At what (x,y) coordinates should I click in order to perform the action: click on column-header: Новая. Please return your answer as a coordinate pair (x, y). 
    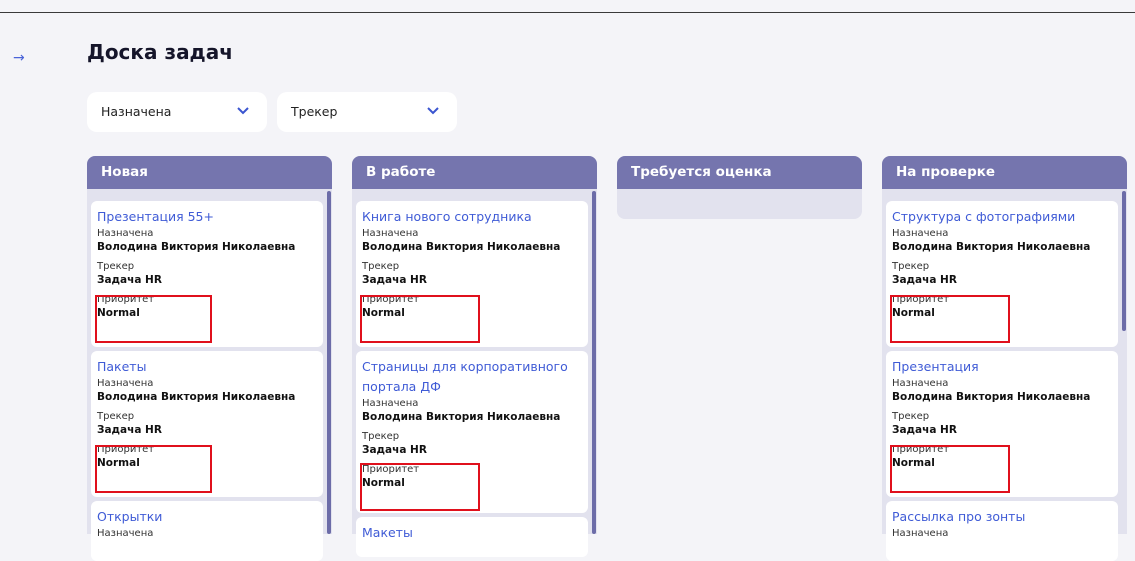
    Looking at the image, I should click on (209, 172).